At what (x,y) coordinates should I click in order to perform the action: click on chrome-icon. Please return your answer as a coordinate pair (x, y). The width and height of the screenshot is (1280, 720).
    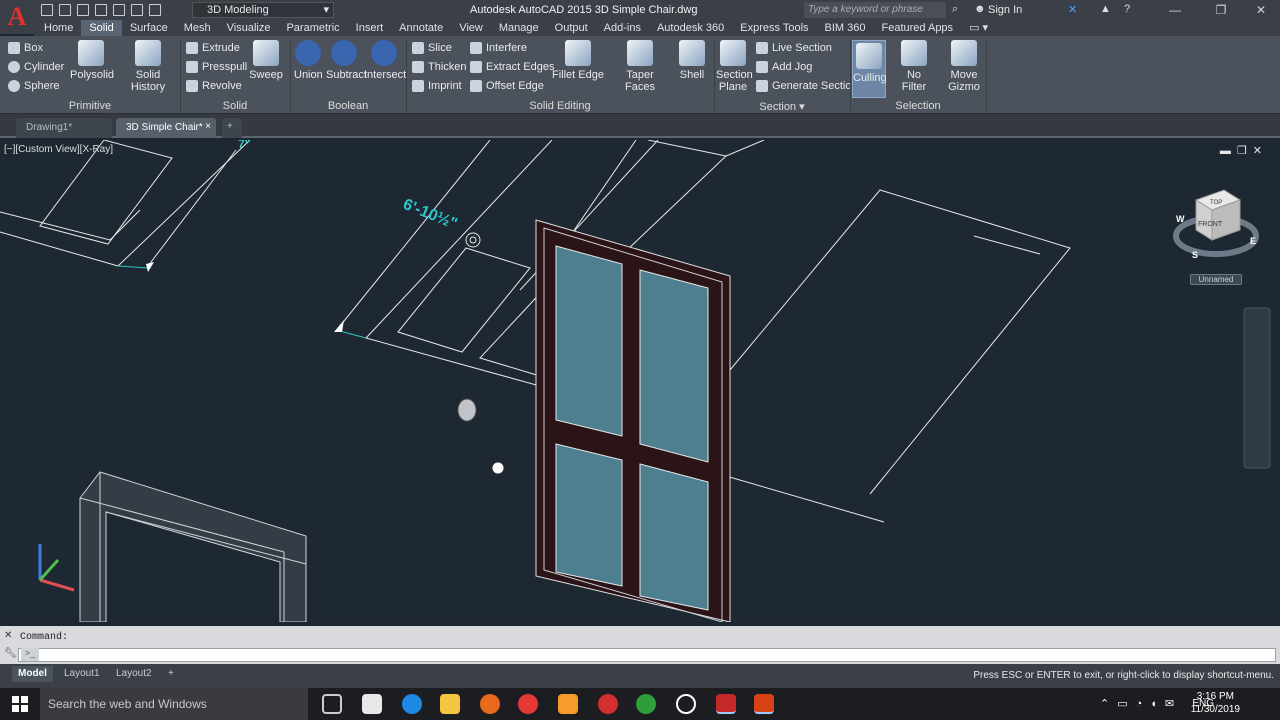
    Looking at the image, I should click on (528, 704).